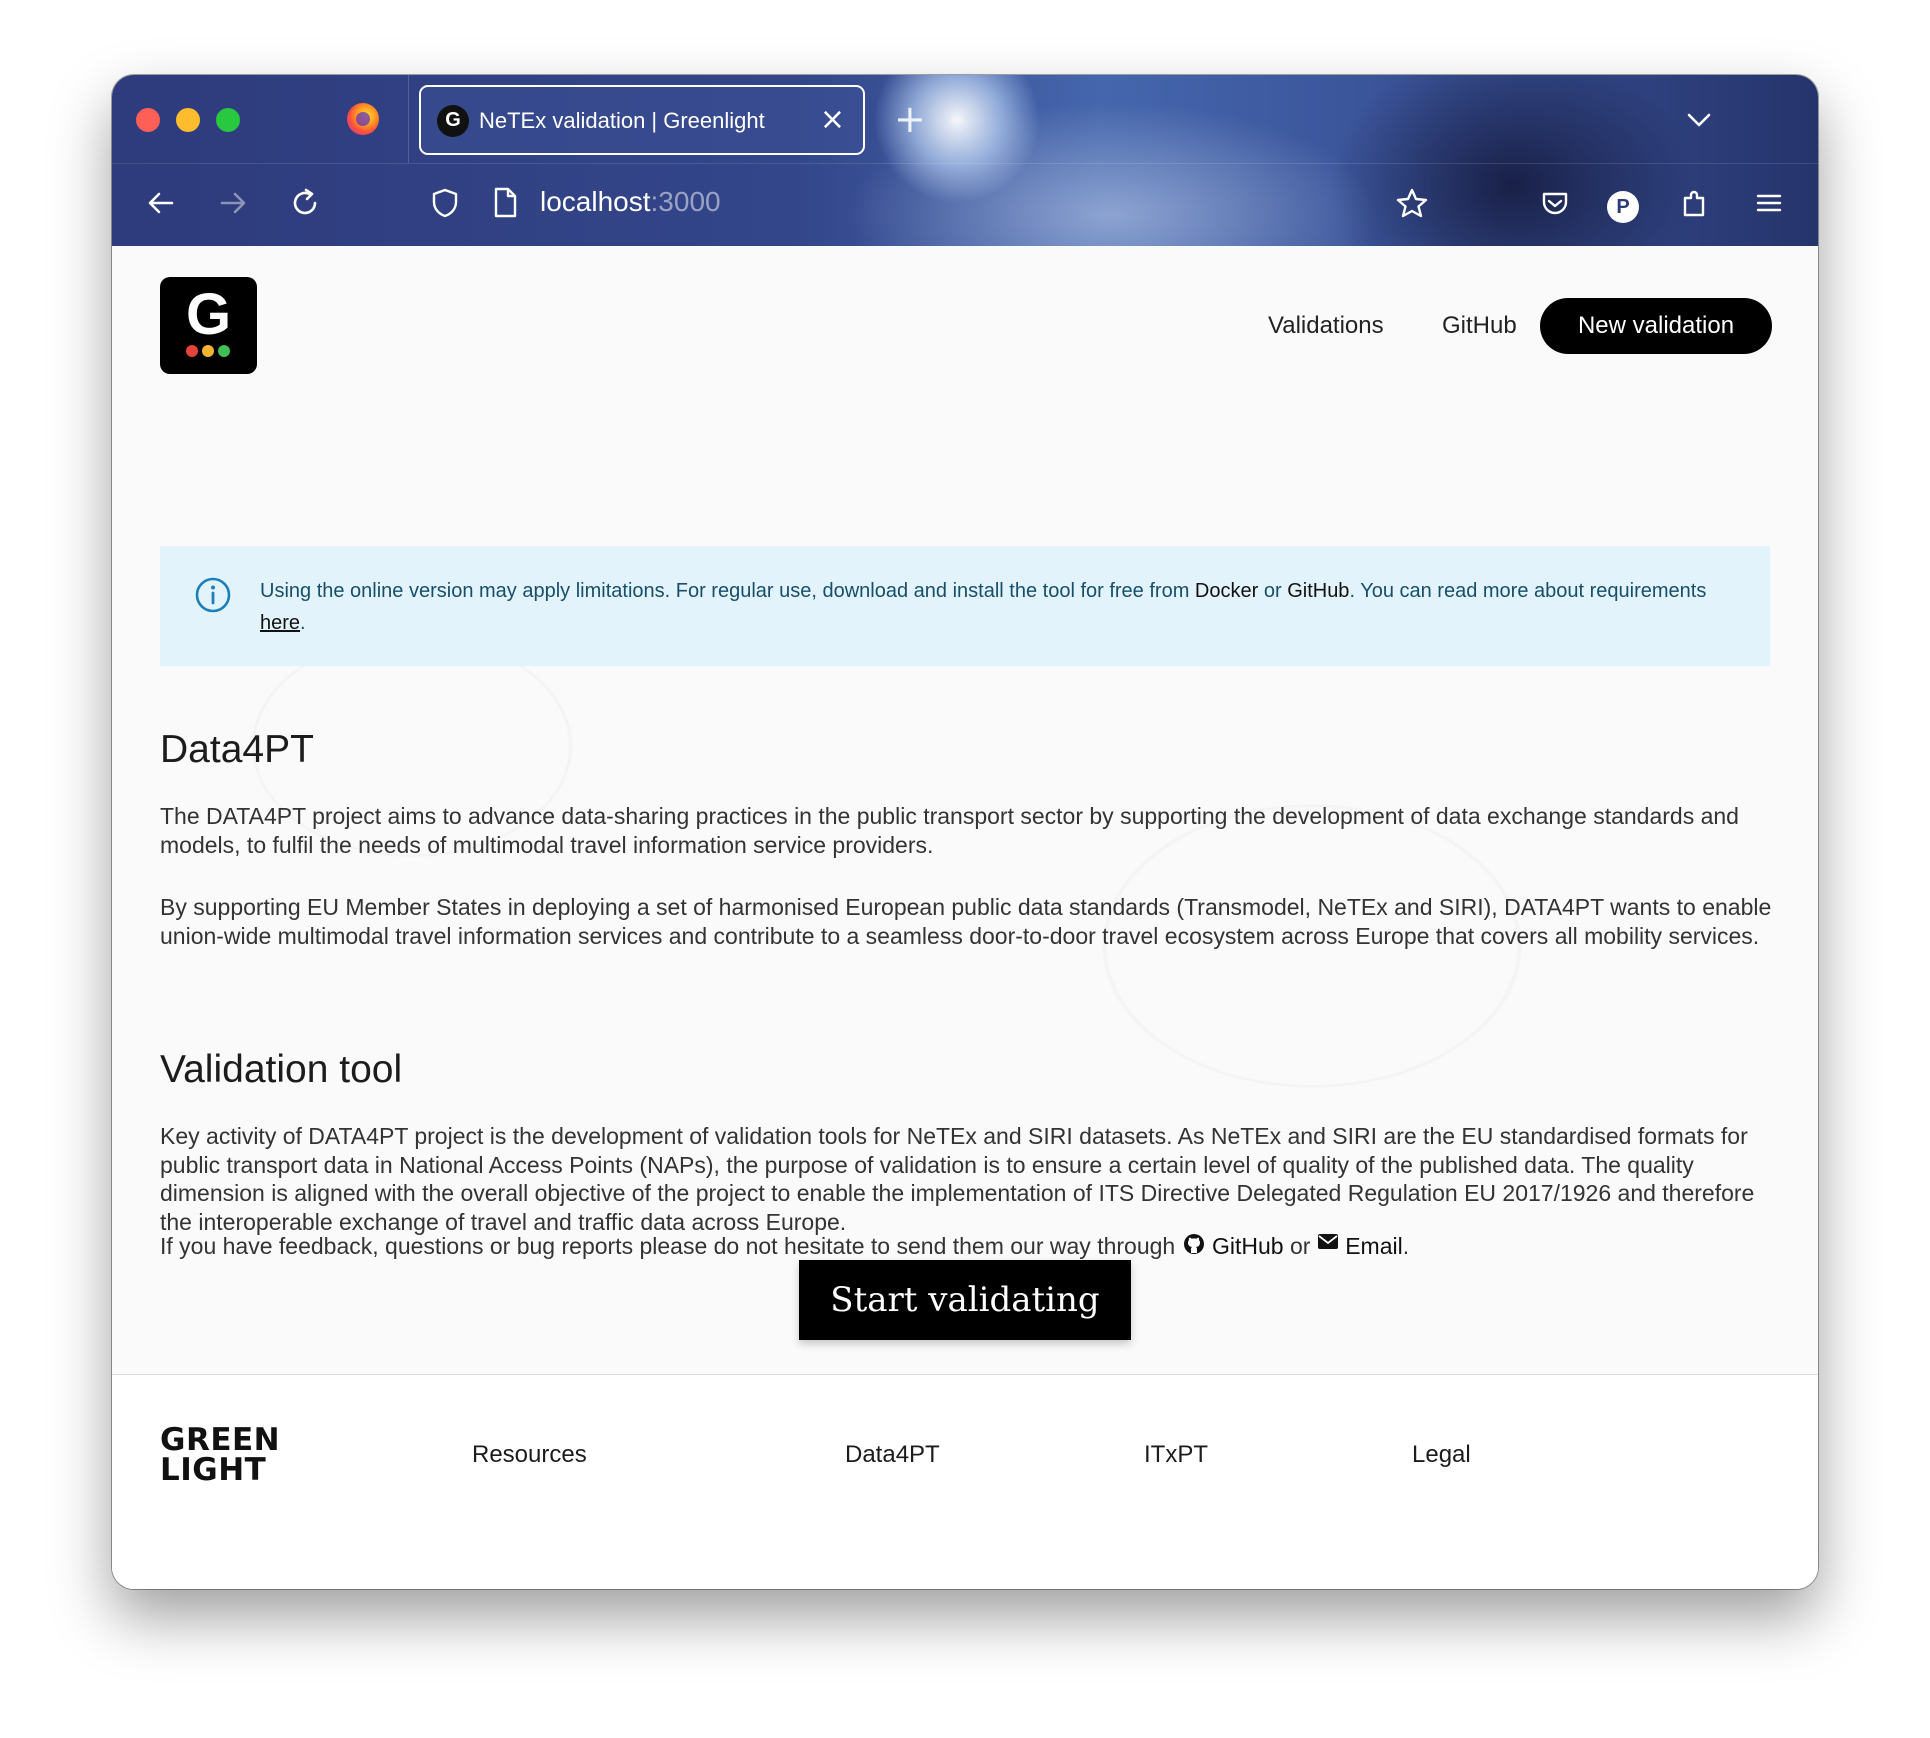  I want to click on notice-text-2: . You can read more about requirements, so click(1528, 591).